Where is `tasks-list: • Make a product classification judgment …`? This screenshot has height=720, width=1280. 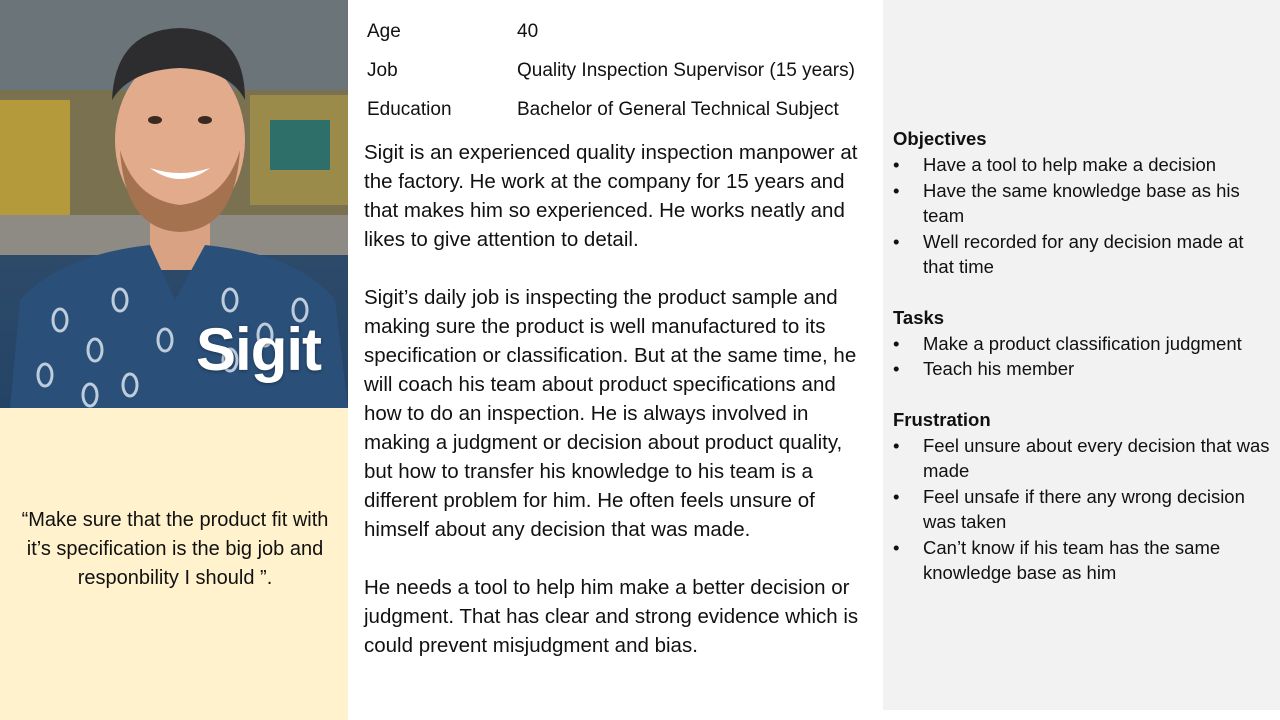
tasks-list: • Make a product classification judgment … is located at coordinates (1083, 356).